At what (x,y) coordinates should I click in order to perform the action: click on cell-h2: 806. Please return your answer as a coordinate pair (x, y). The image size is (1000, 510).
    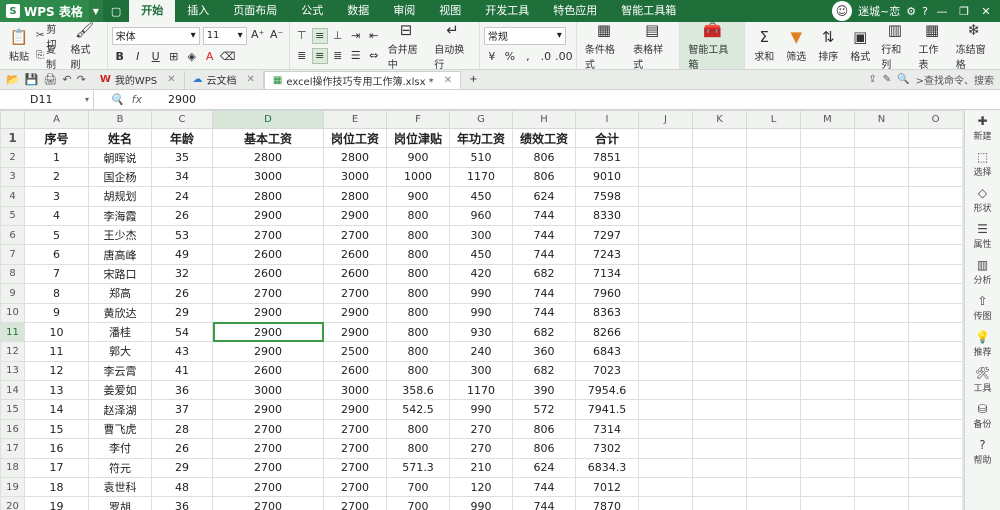
    Looking at the image, I should click on (544, 157).